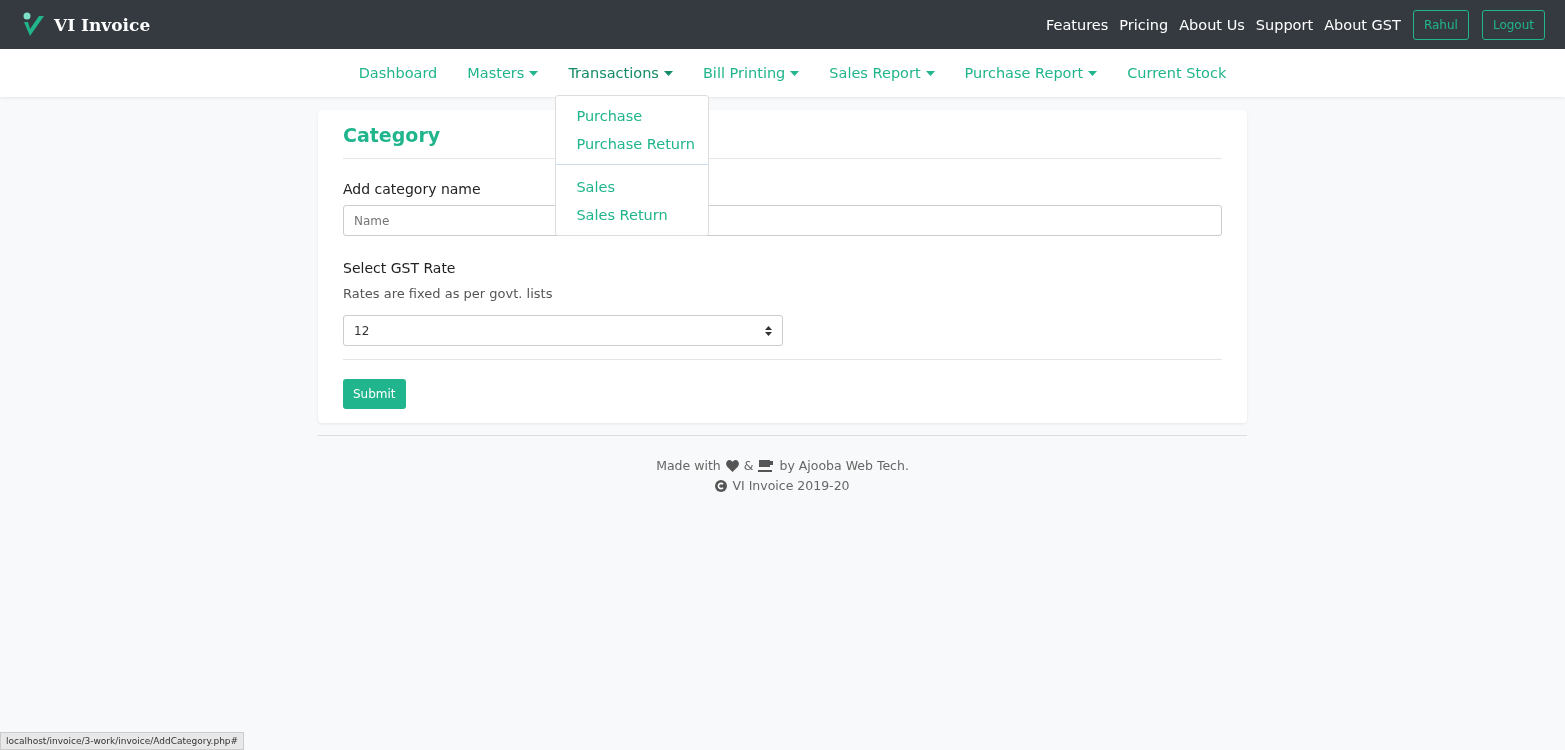  What do you see at coordinates (620, 73) in the screenshot?
I see `menu-item: Transactions` at bounding box center [620, 73].